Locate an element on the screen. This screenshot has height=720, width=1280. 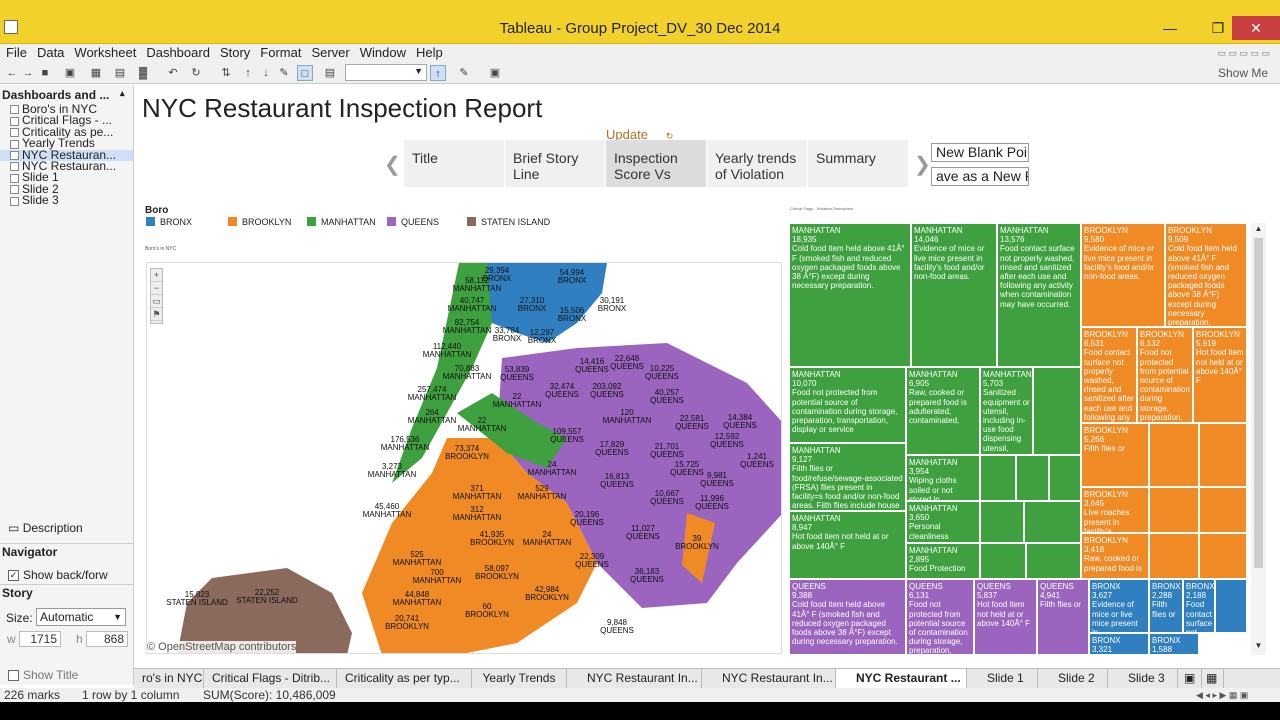
zoom-out-icon: − is located at coordinates (156, 288).